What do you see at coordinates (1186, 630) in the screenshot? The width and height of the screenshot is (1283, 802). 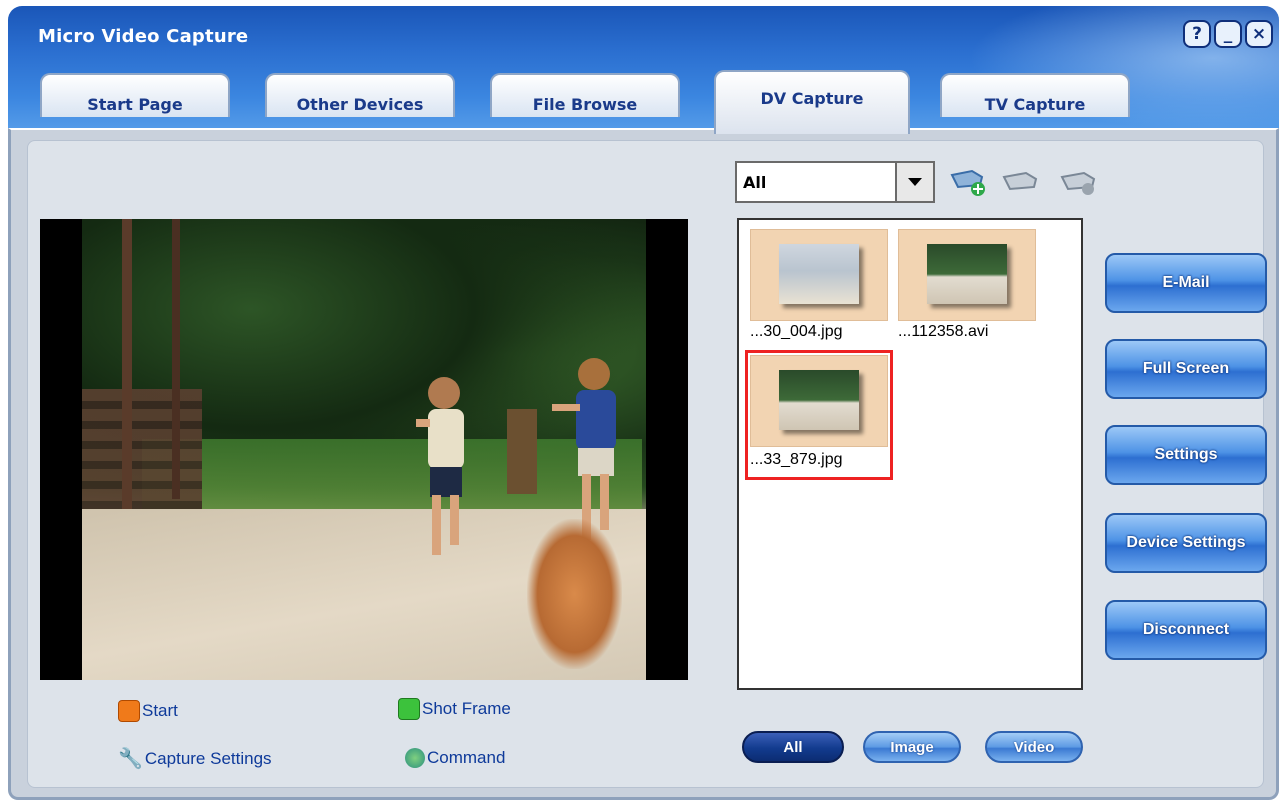 I see `disconnect-button: Disconnect` at bounding box center [1186, 630].